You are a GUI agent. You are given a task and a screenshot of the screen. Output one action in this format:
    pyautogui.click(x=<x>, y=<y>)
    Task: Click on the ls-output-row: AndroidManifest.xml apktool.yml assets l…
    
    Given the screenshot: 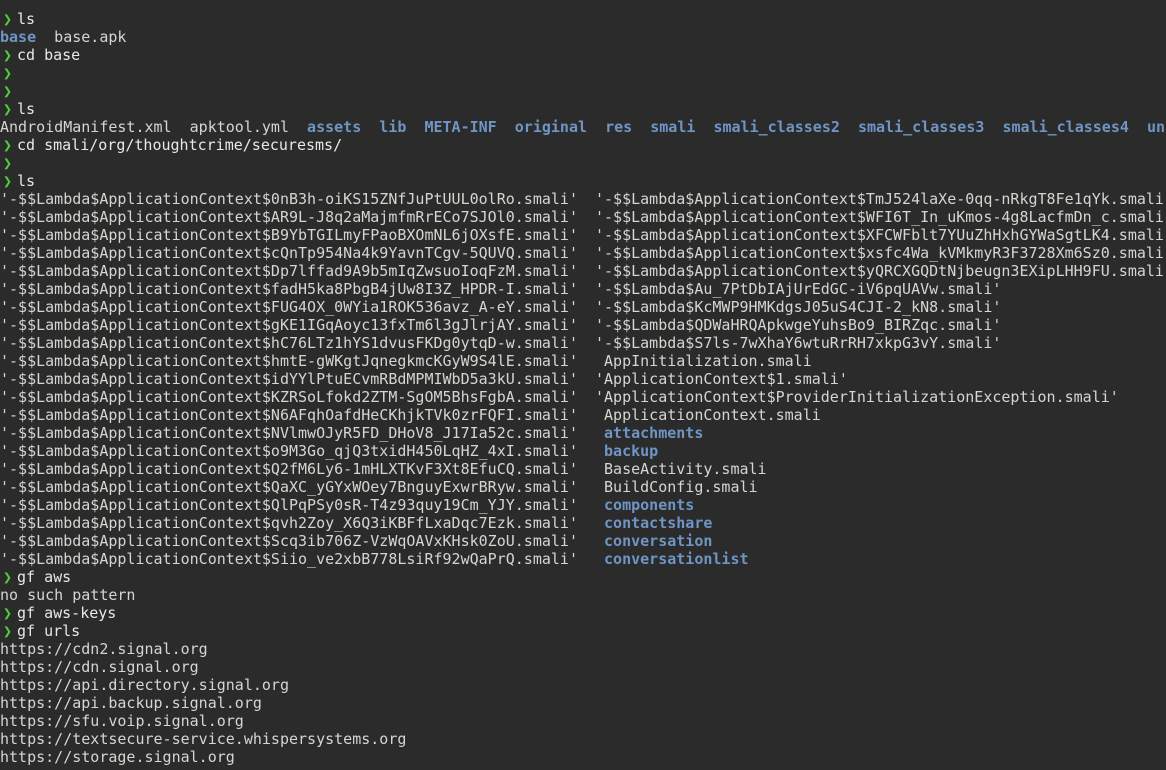 What is the action you would take?
    pyautogui.click(x=583, y=127)
    